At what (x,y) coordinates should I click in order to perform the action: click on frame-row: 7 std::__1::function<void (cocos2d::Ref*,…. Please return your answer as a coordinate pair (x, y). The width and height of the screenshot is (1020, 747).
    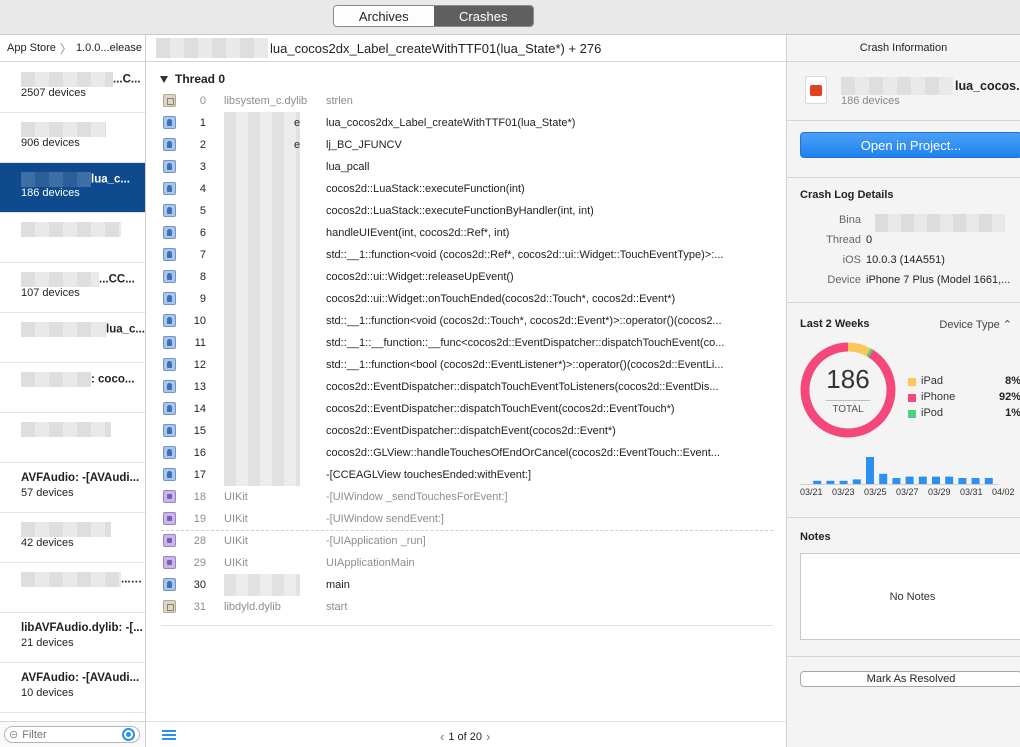
    Looking at the image, I should click on (466, 255).